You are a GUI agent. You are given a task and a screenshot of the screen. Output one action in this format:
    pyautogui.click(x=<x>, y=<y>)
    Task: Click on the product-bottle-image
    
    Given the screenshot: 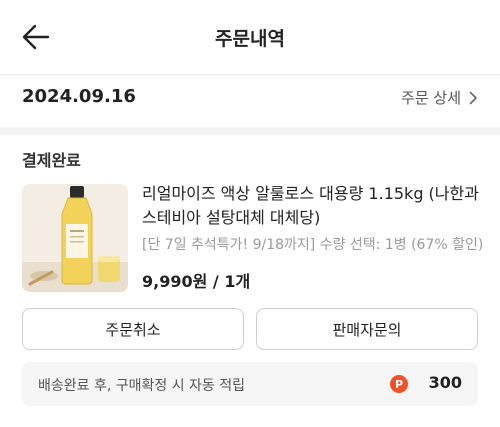 What is the action you would take?
    pyautogui.click(x=75, y=238)
    